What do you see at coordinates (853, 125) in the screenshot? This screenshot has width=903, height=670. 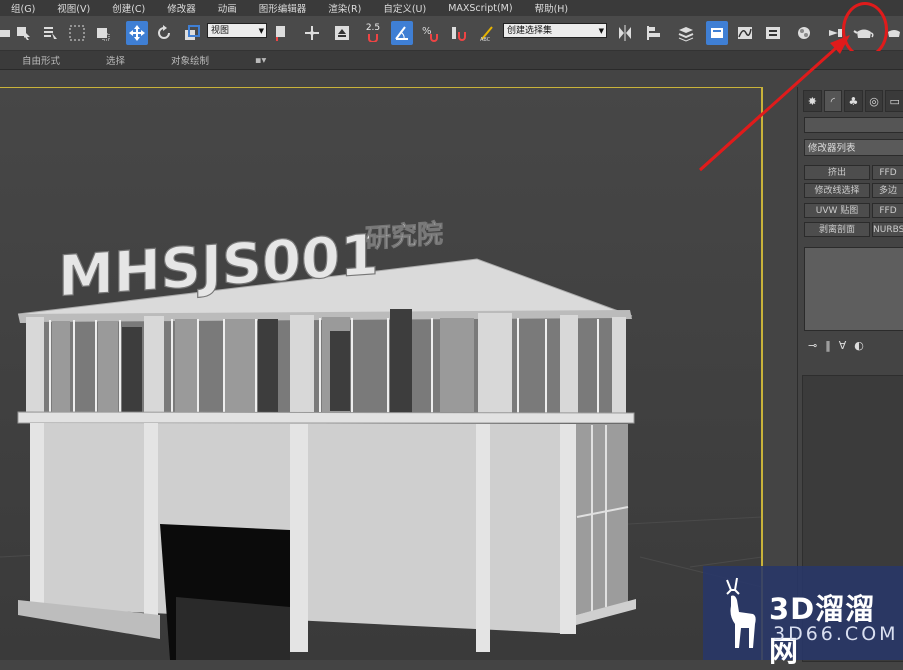 I see `object-name-field` at bounding box center [853, 125].